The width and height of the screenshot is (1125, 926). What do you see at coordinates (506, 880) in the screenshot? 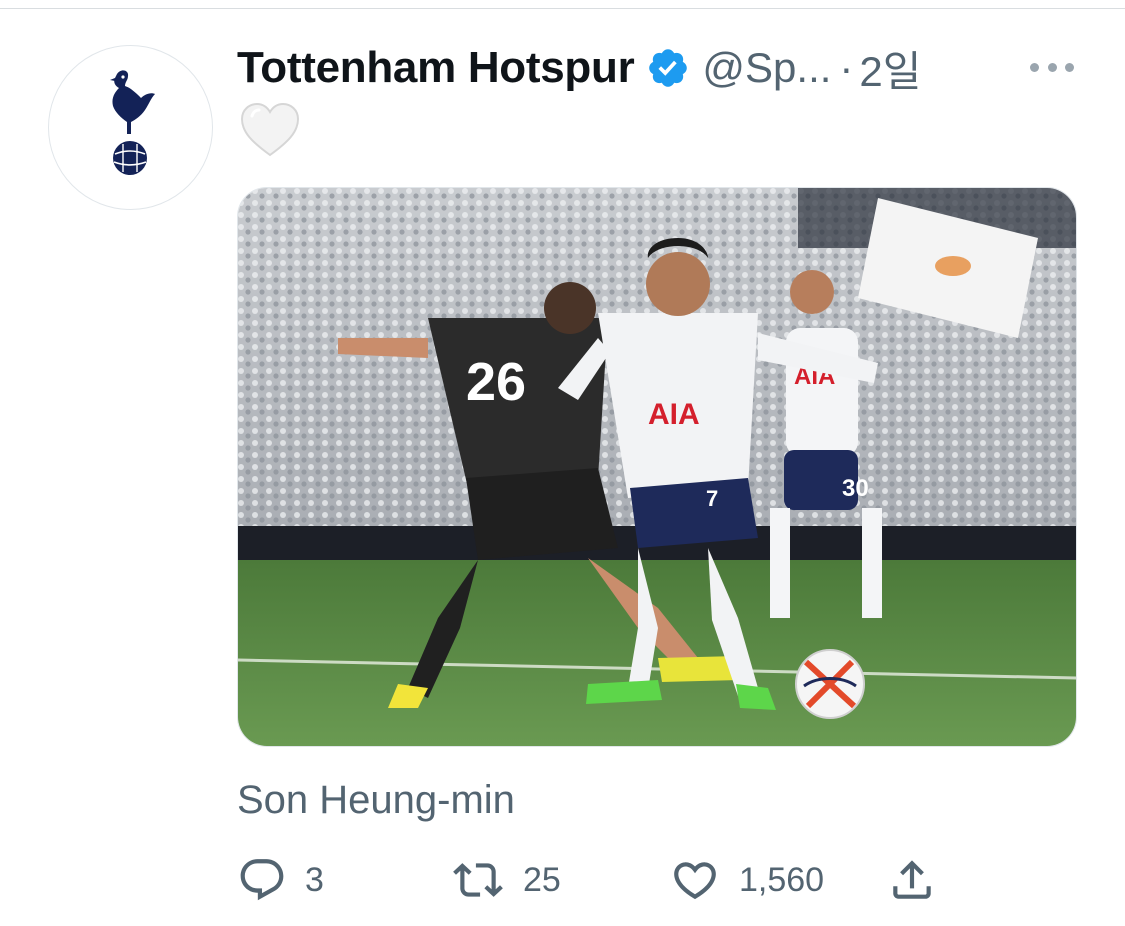
I see `retweet-button: 25` at bounding box center [506, 880].